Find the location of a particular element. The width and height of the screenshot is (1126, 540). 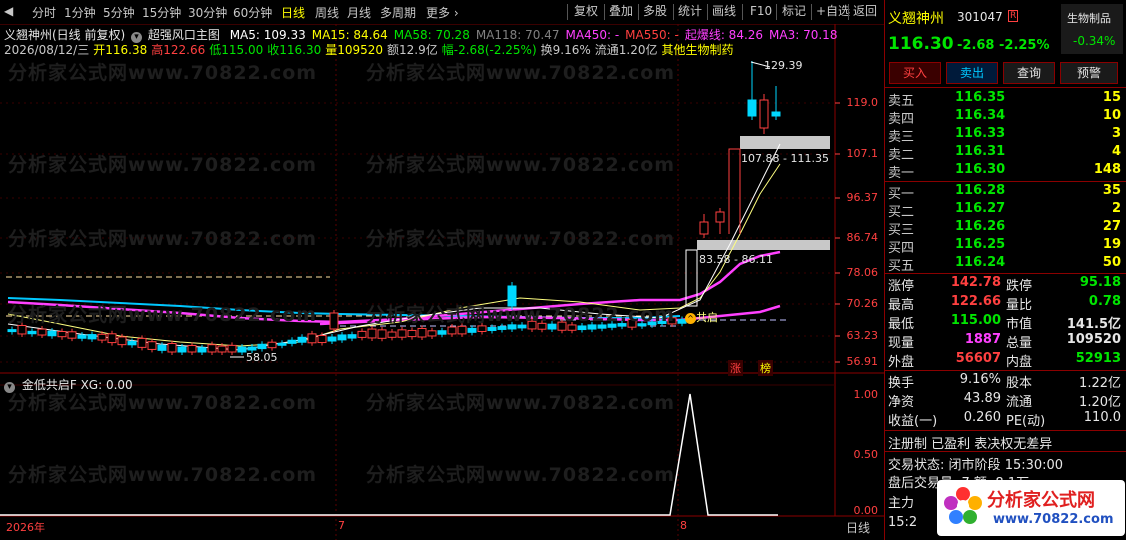

stat-value: 1.20亿 is located at coordinates (1100, 402).